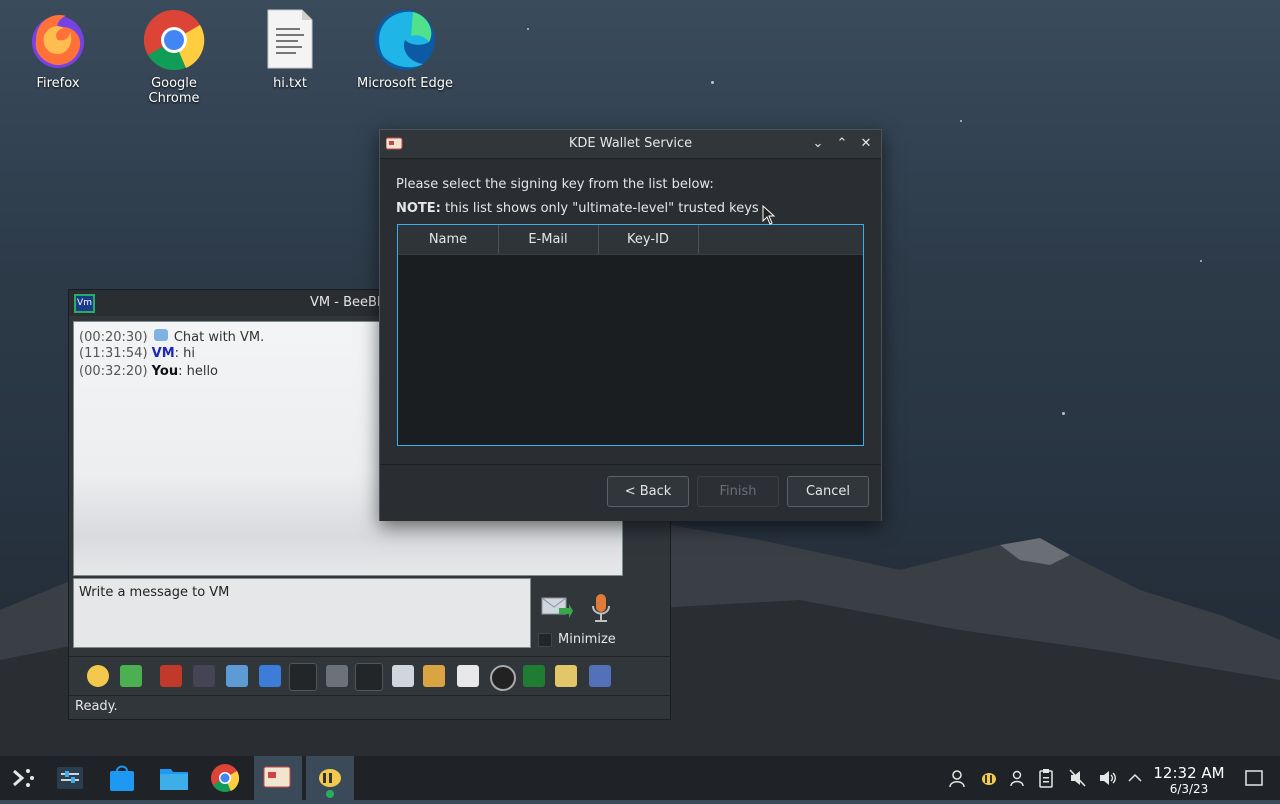  I want to click on clipboard-icon, so click(1046, 778).